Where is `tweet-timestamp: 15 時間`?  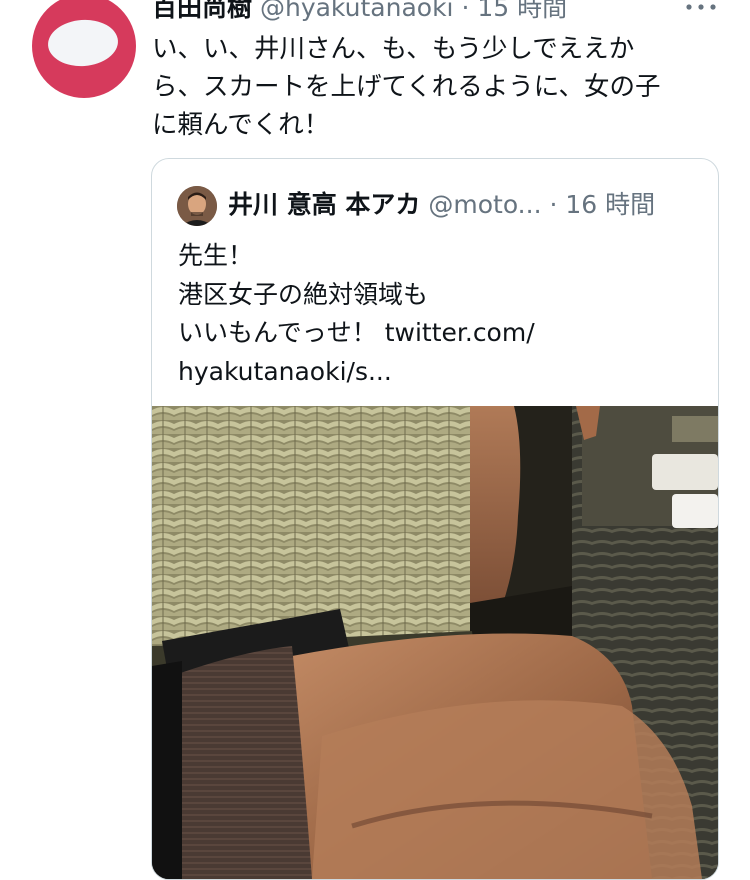 tweet-timestamp: 15 時間 is located at coordinates (522, 11).